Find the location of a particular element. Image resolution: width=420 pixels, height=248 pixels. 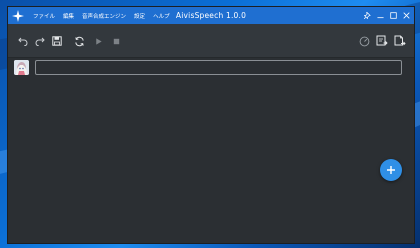

speed-gauge-icon is located at coordinates (364, 41).